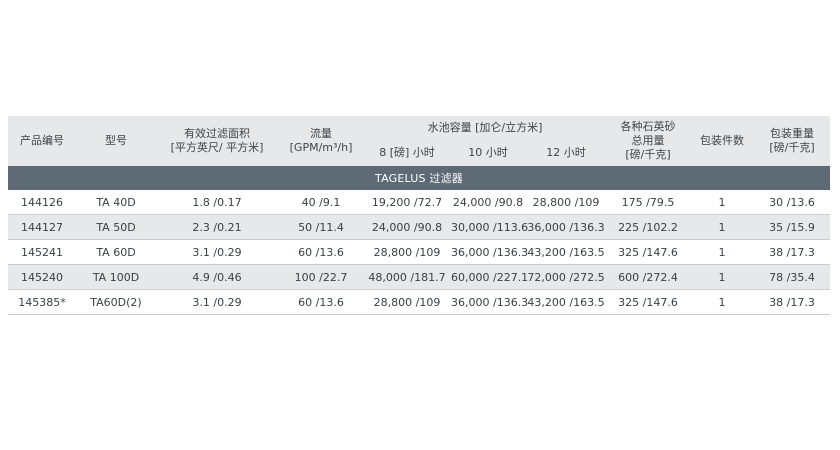 The height and width of the screenshot is (450, 840). Describe the element at coordinates (792, 202) in the screenshot. I see `cell-weight: 30 /13.6` at that location.